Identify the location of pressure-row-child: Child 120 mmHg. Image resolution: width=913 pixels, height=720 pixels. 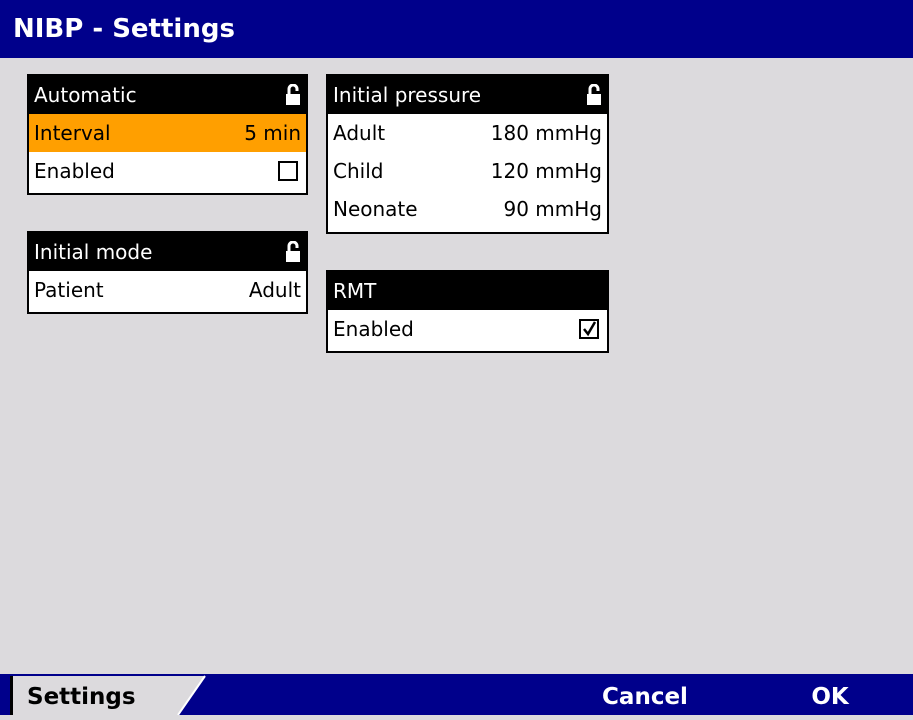
(467, 171).